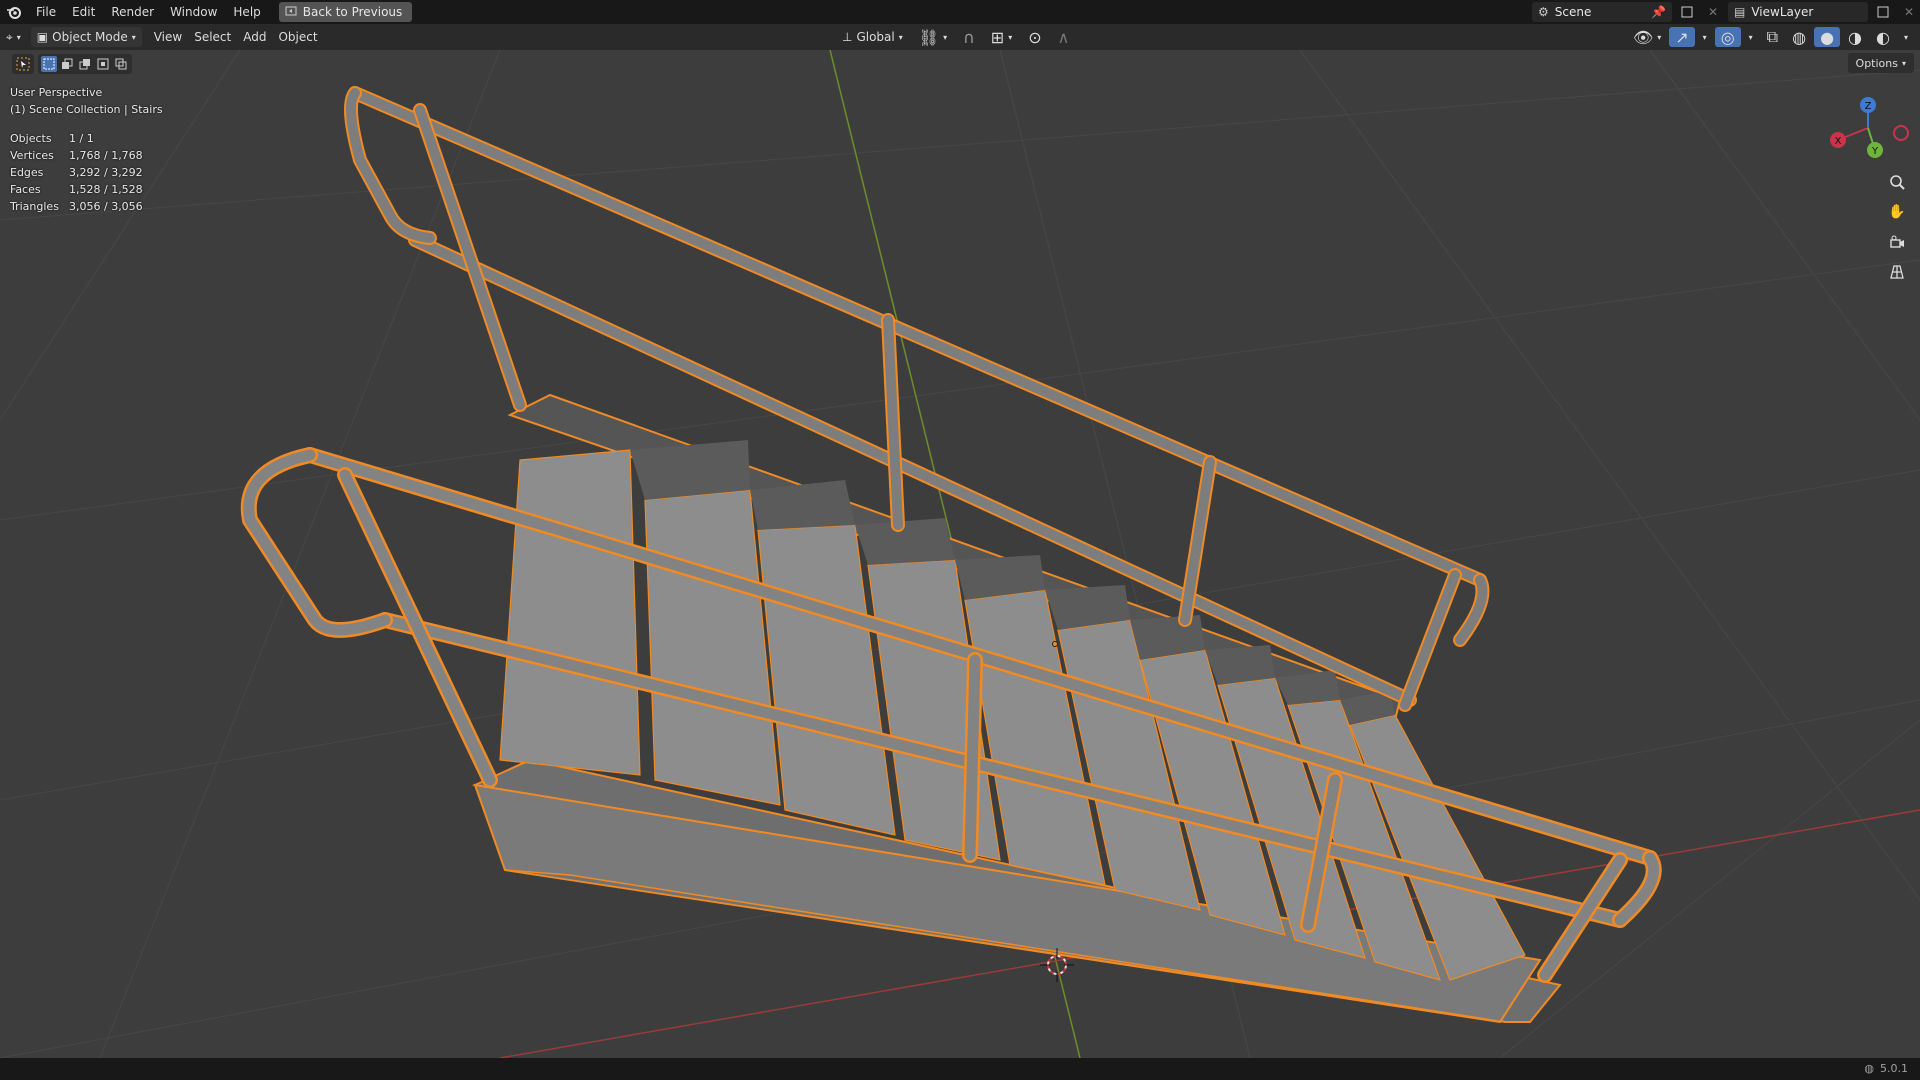 The image size is (1920, 1080). What do you see at coordinates (132, 12) in the screenshot?
I see `menu-render: Render` at bounding box center [132, 12].